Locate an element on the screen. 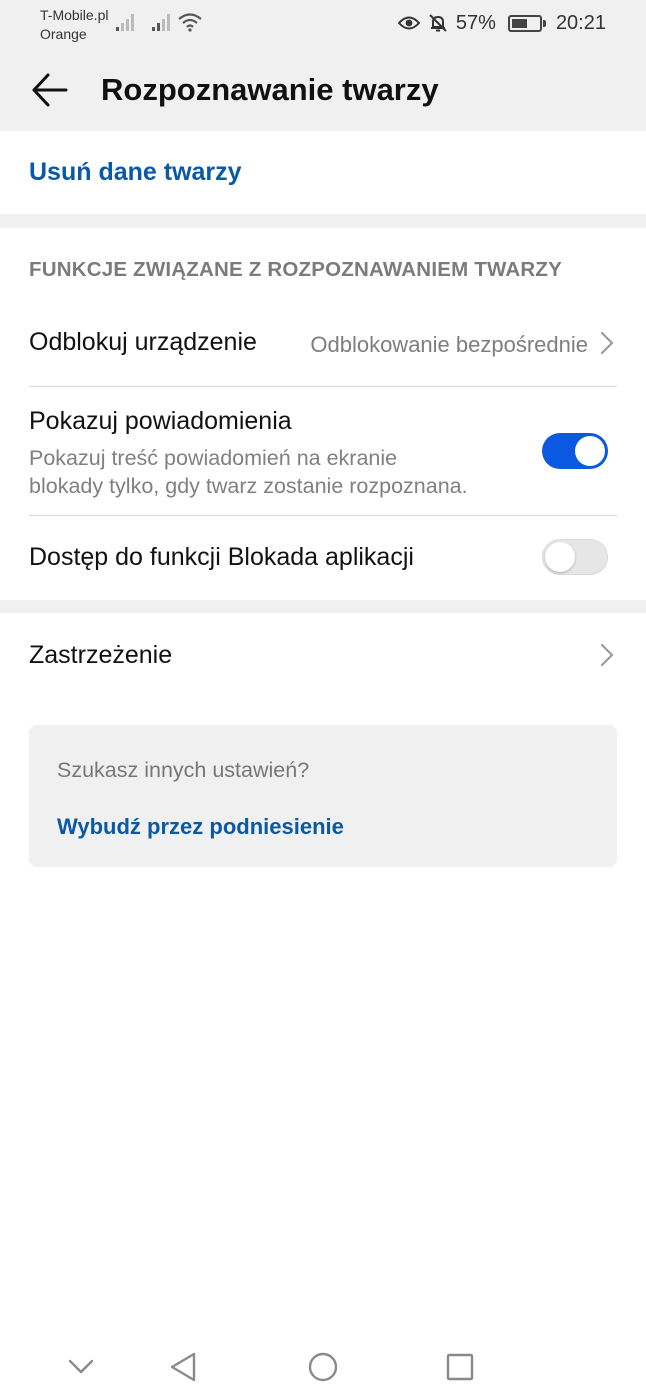 This screenshot has height=1400, width=646. carrier-name-primary: T-Mobile.pl is located at coordinates (74, 15).